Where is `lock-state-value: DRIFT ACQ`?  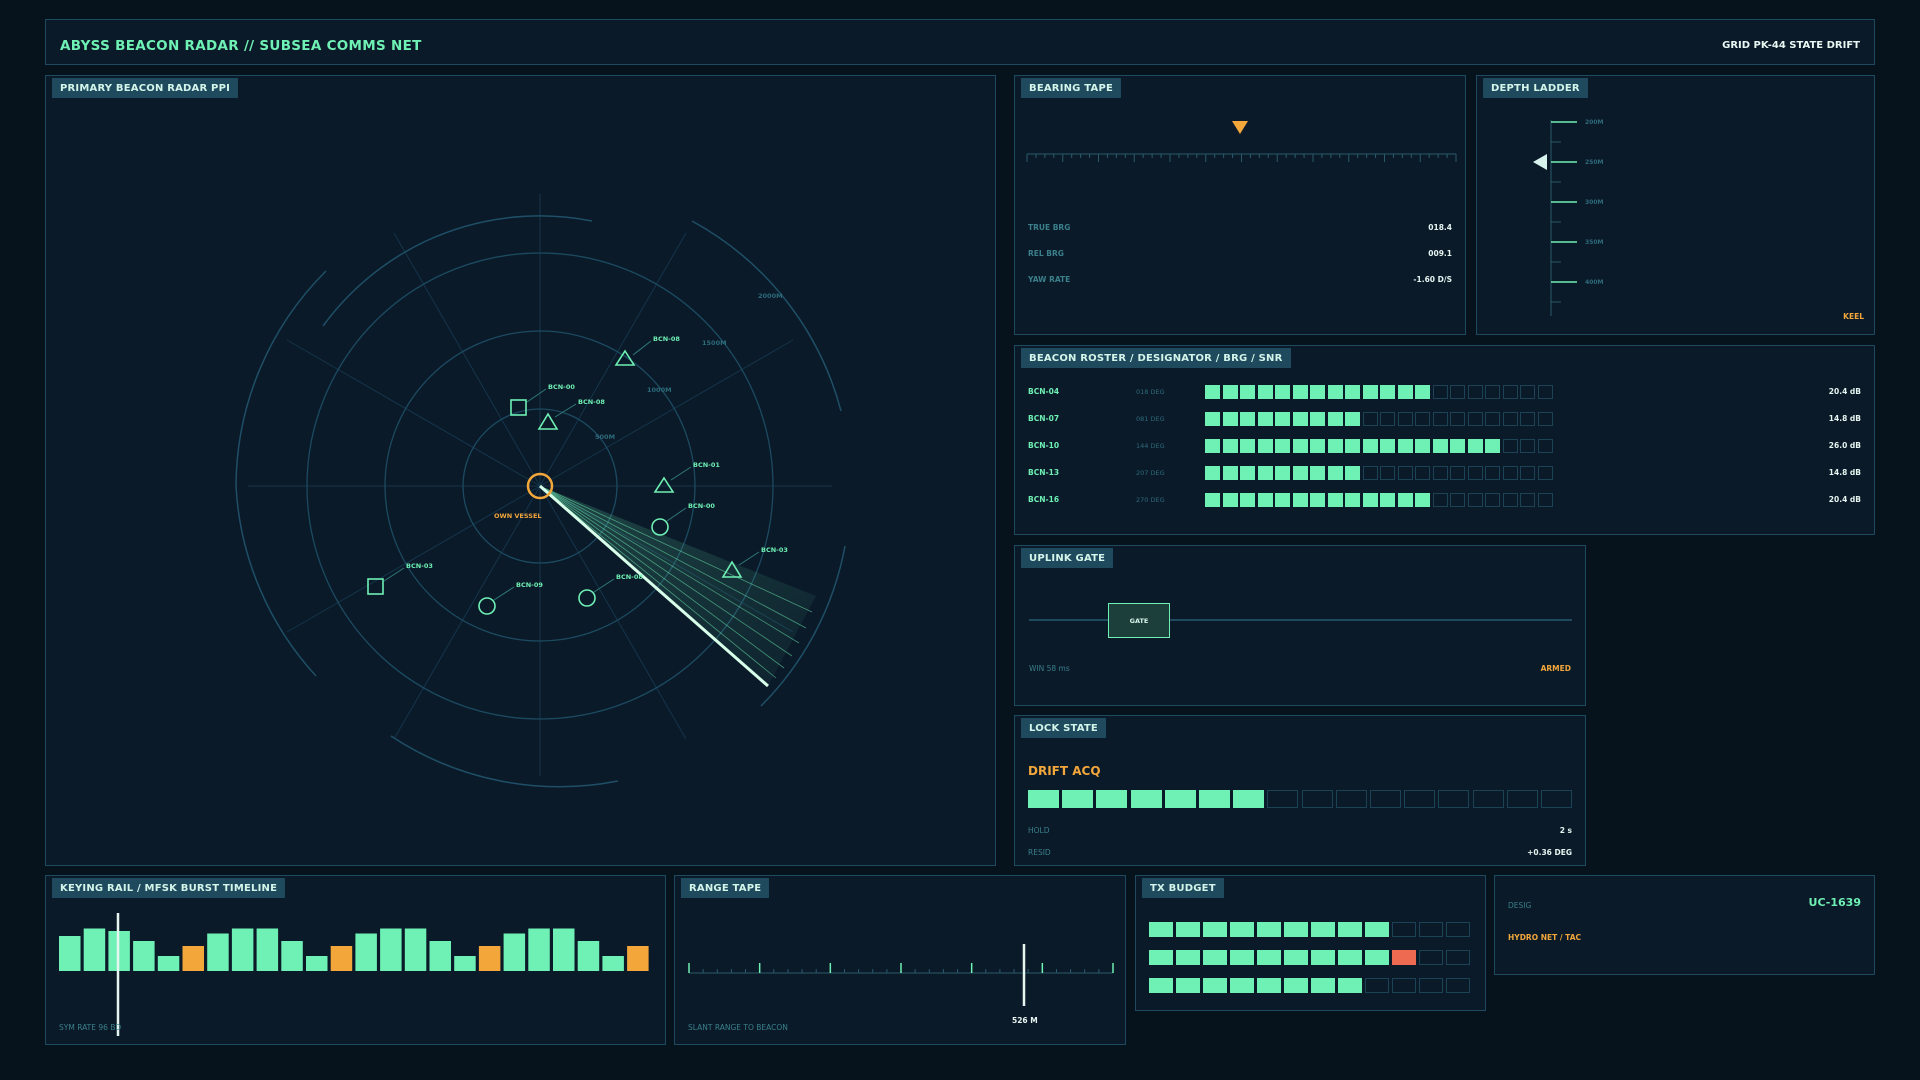 lock-state-value: DRIFT ACQ is located at coordinates (1064, 771).